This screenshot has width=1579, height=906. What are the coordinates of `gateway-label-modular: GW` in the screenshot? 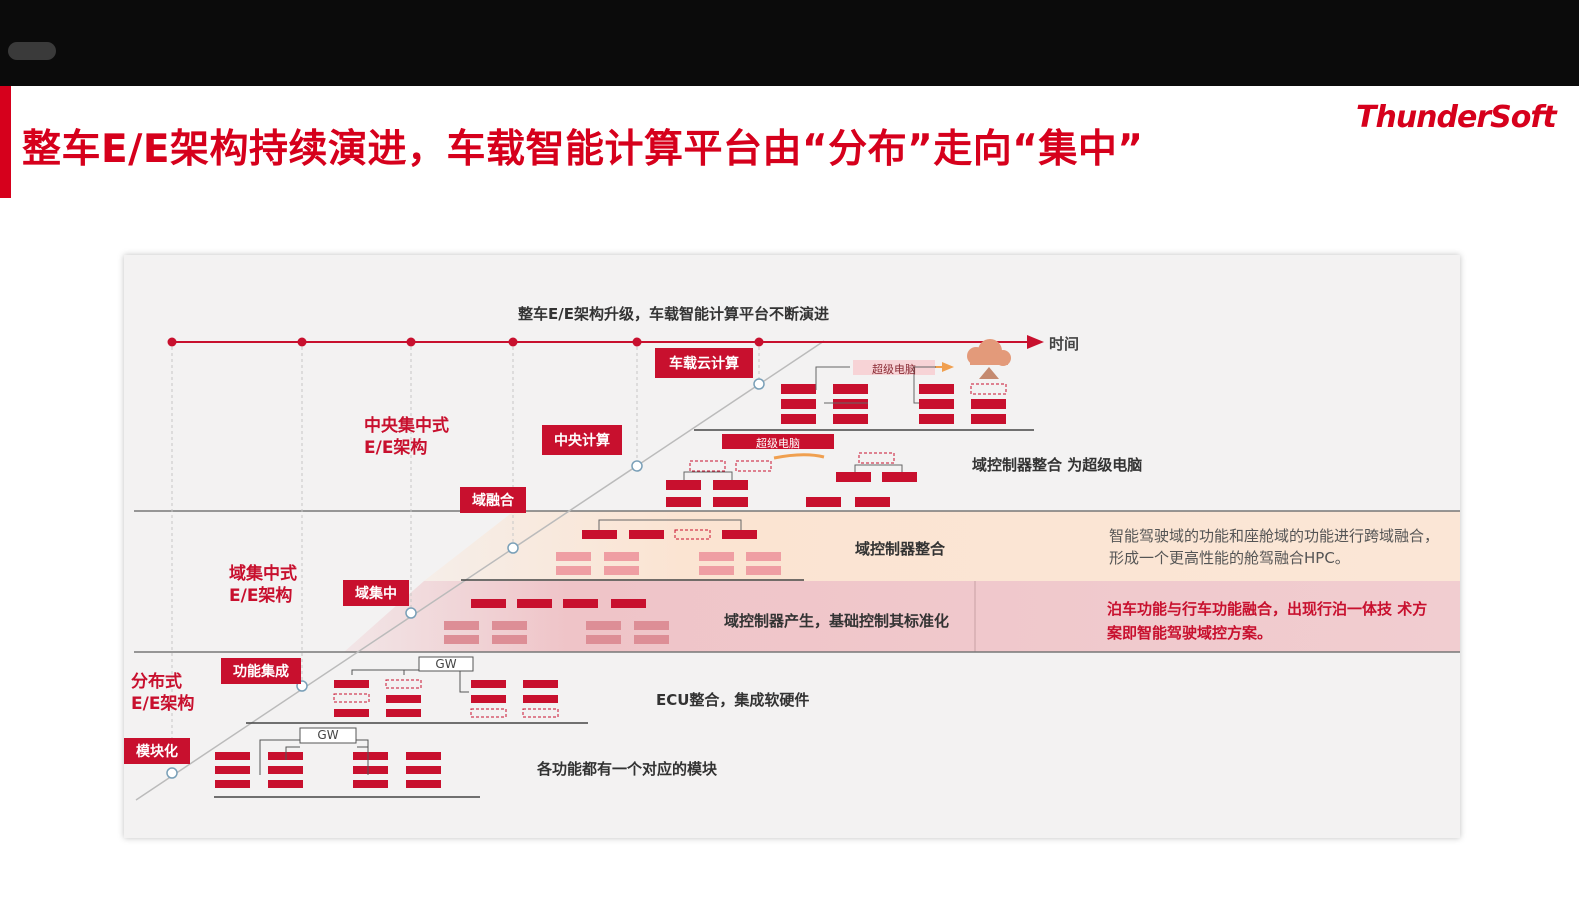 It's located at (328, 735).